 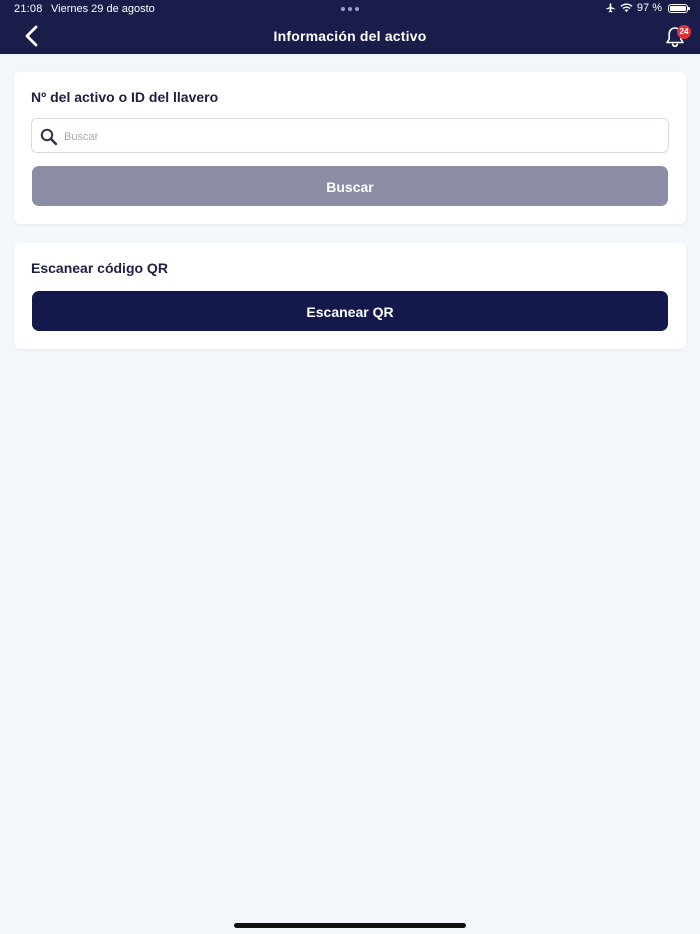 I want to click on battery-percent: 97 %, so click(x=649, y=8).